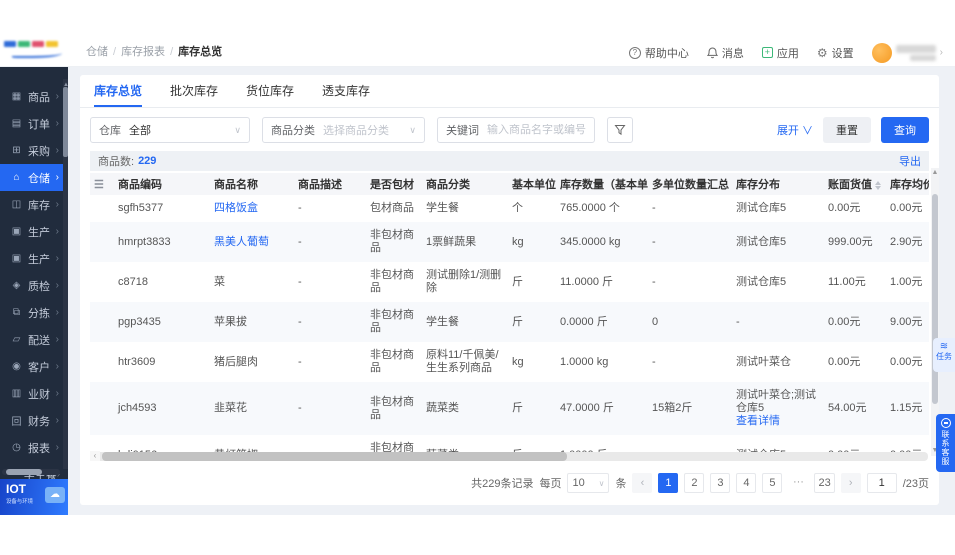  I want to click on sidebar-item-orders: ▤ 订单 ›, so click(31, 123).